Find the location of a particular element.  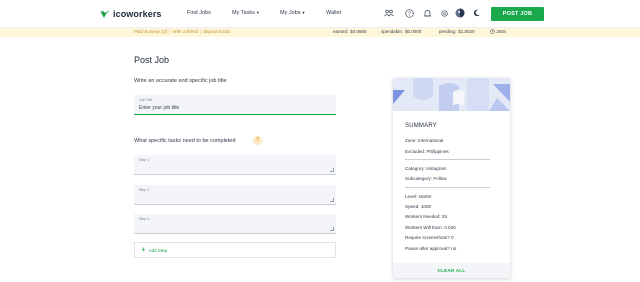

spendable-stat: spendable: $0.0000 is located at coordinates (401, 31).